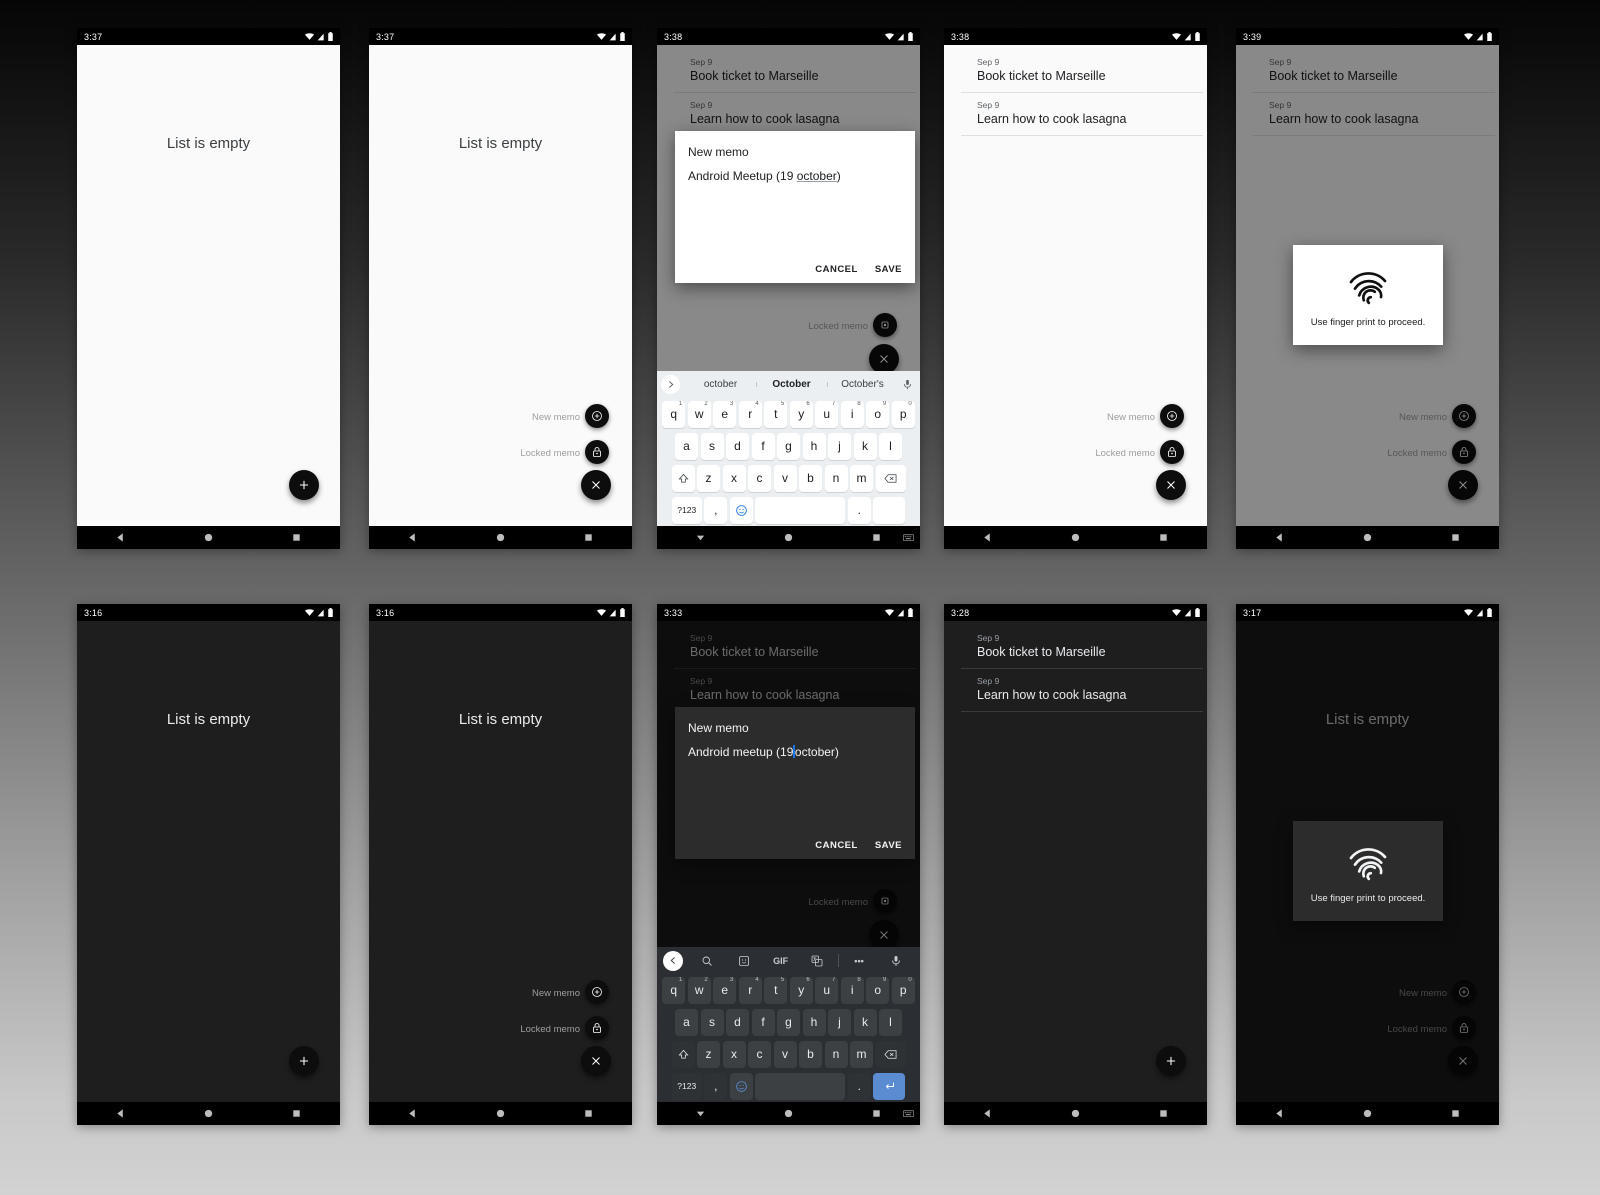 The height and width of the screenshot is (1195, 1600). Describe the element at coordinates (800, 1086) in the screenshot. I see `space-key` at that location.